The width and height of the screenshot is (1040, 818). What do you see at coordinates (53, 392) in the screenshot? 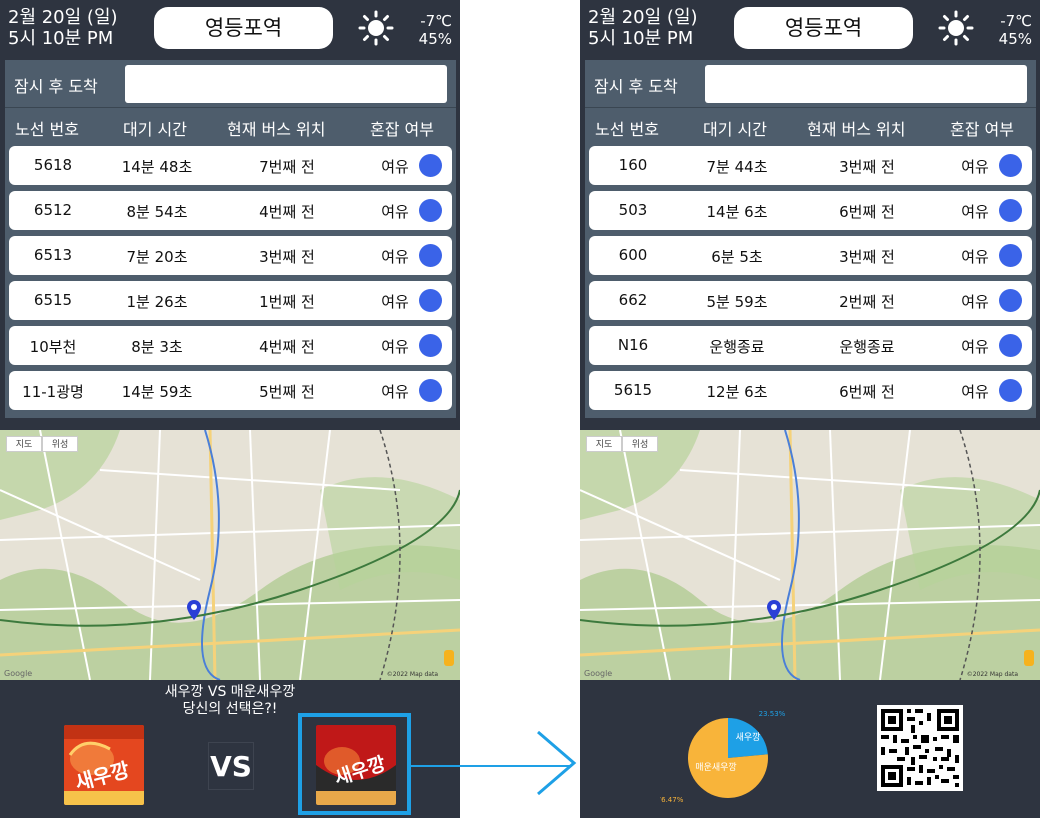
I see `route-number: 11-1광명` at bounding box center [53, 392].